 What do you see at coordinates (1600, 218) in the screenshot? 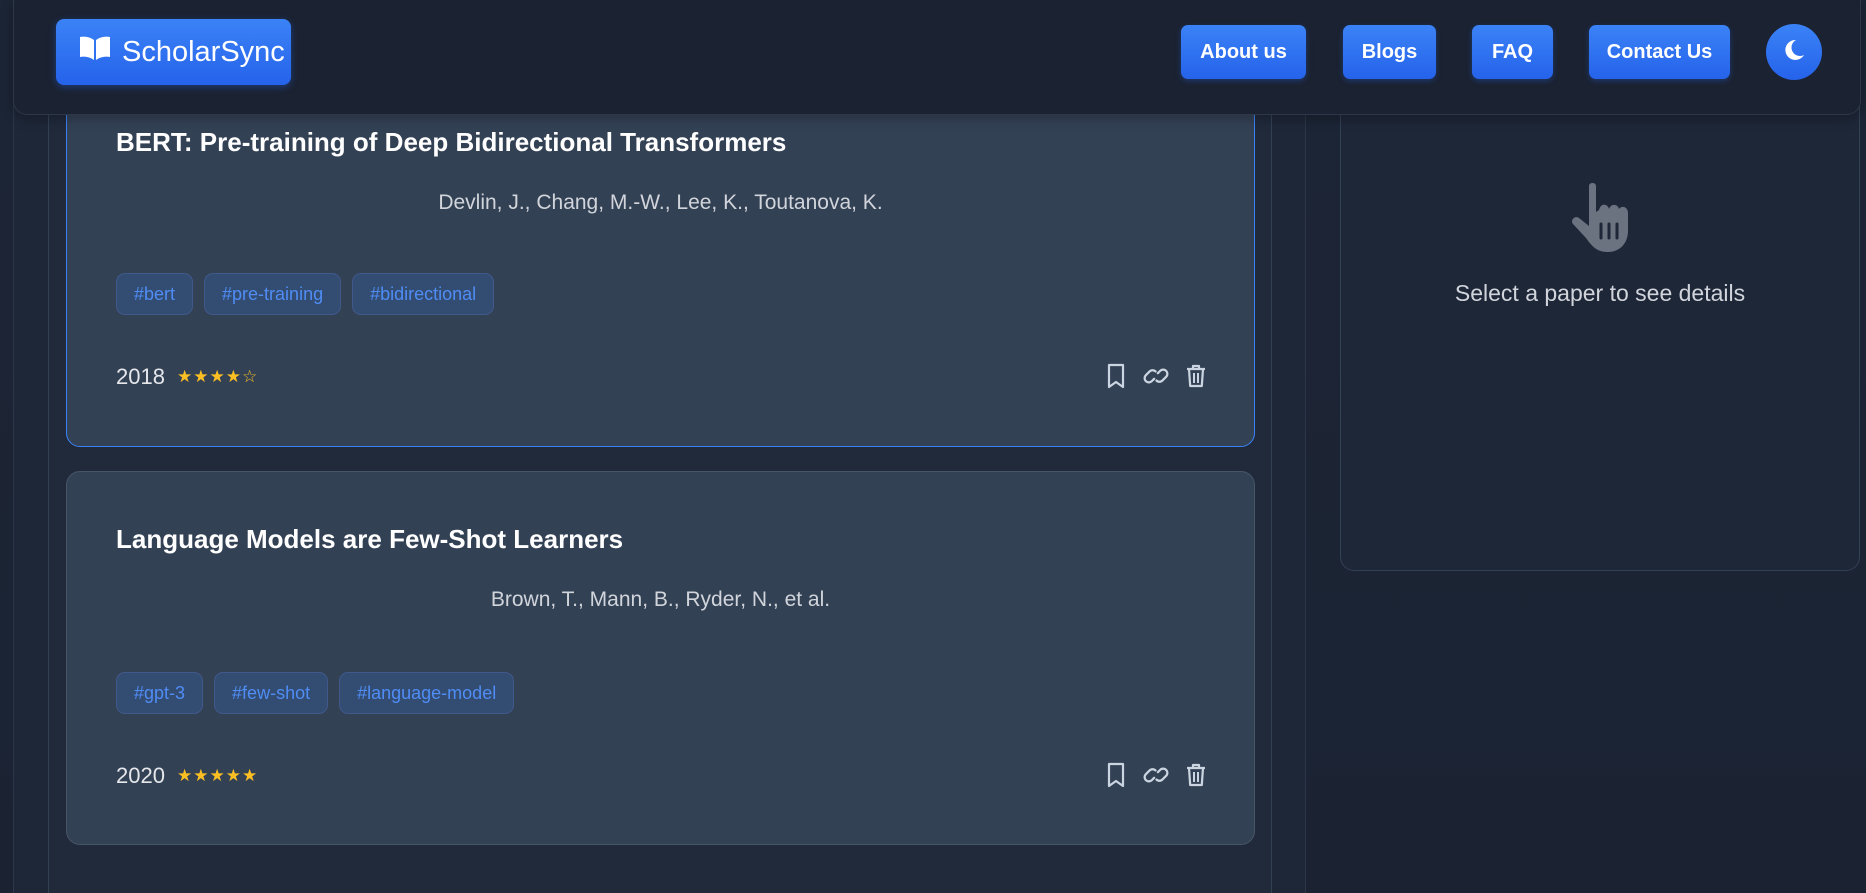
I see `pointer-hand-icon` at bounding box center [1600, 218].